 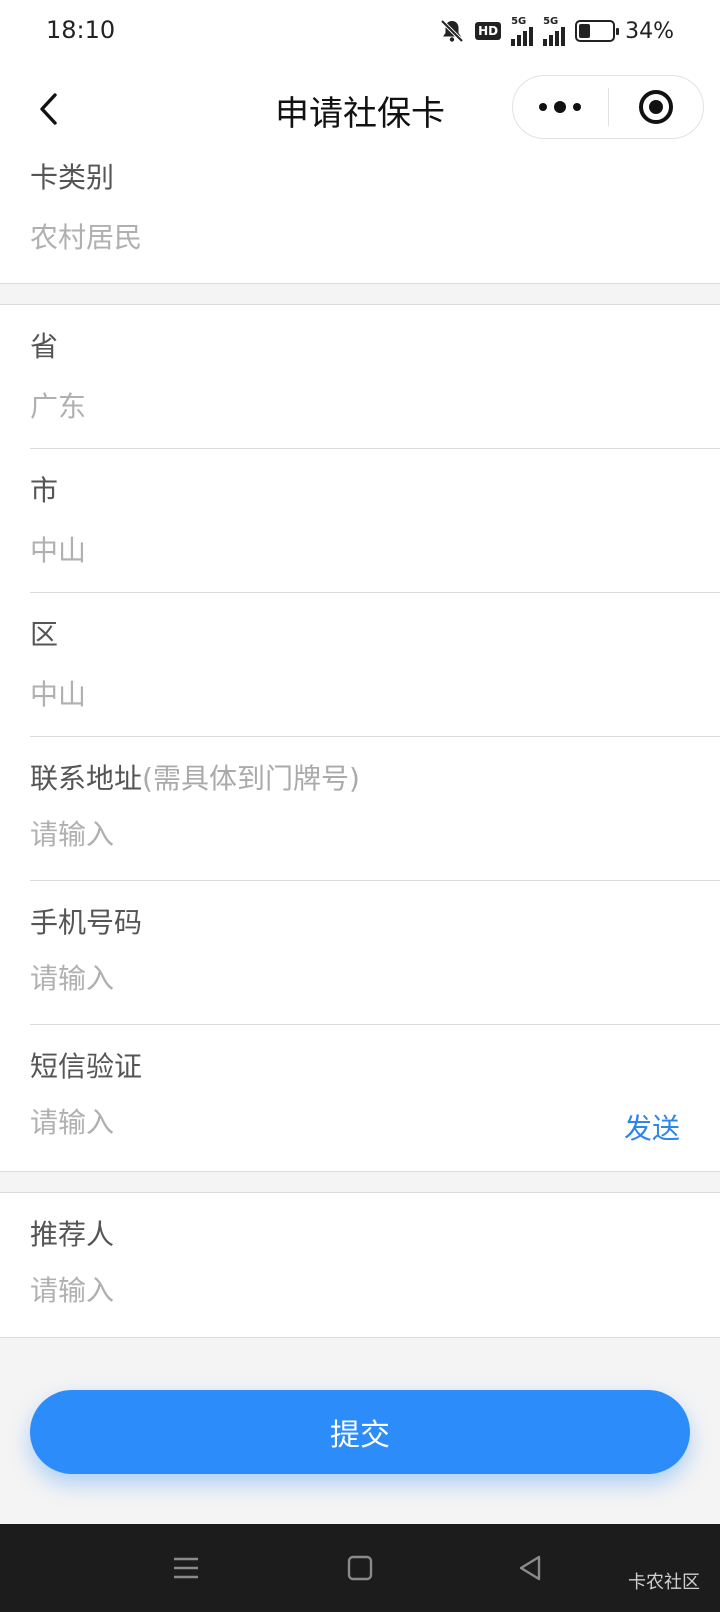 I want to click on city-field: 市 中山, so click(x=375, y=521).